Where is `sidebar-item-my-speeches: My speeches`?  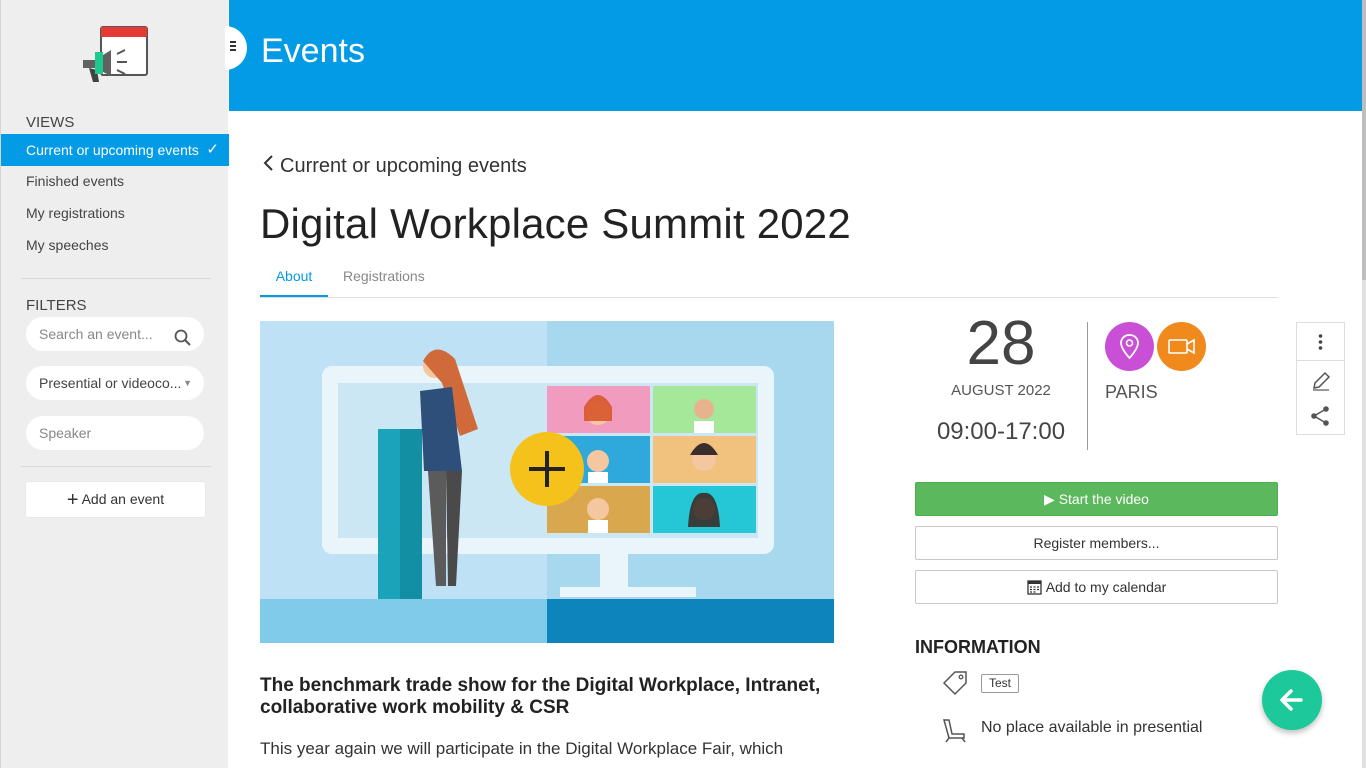
sidebar-item-my-speeches: My speeches is located at coordinates (115, 245).